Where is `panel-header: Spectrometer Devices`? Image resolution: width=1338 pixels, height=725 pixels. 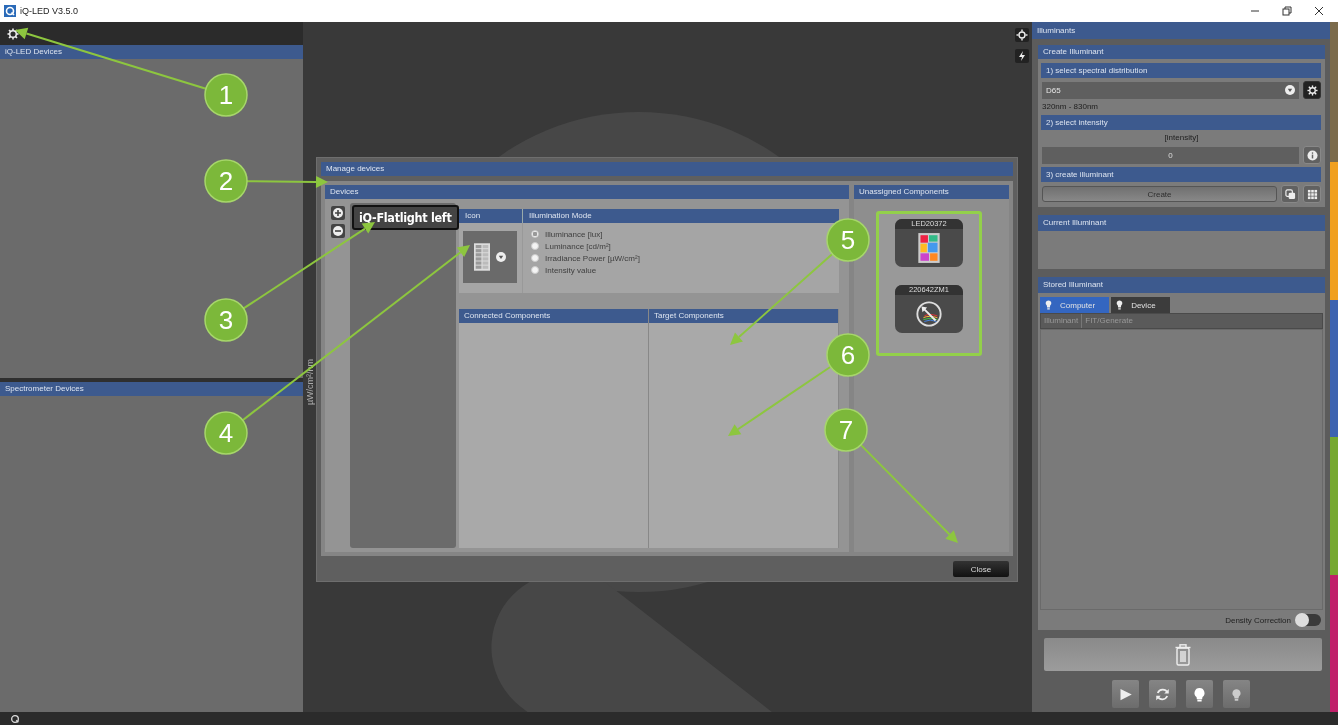 panel-header: Spectrometer Devices is located at coordinates (151, 389).